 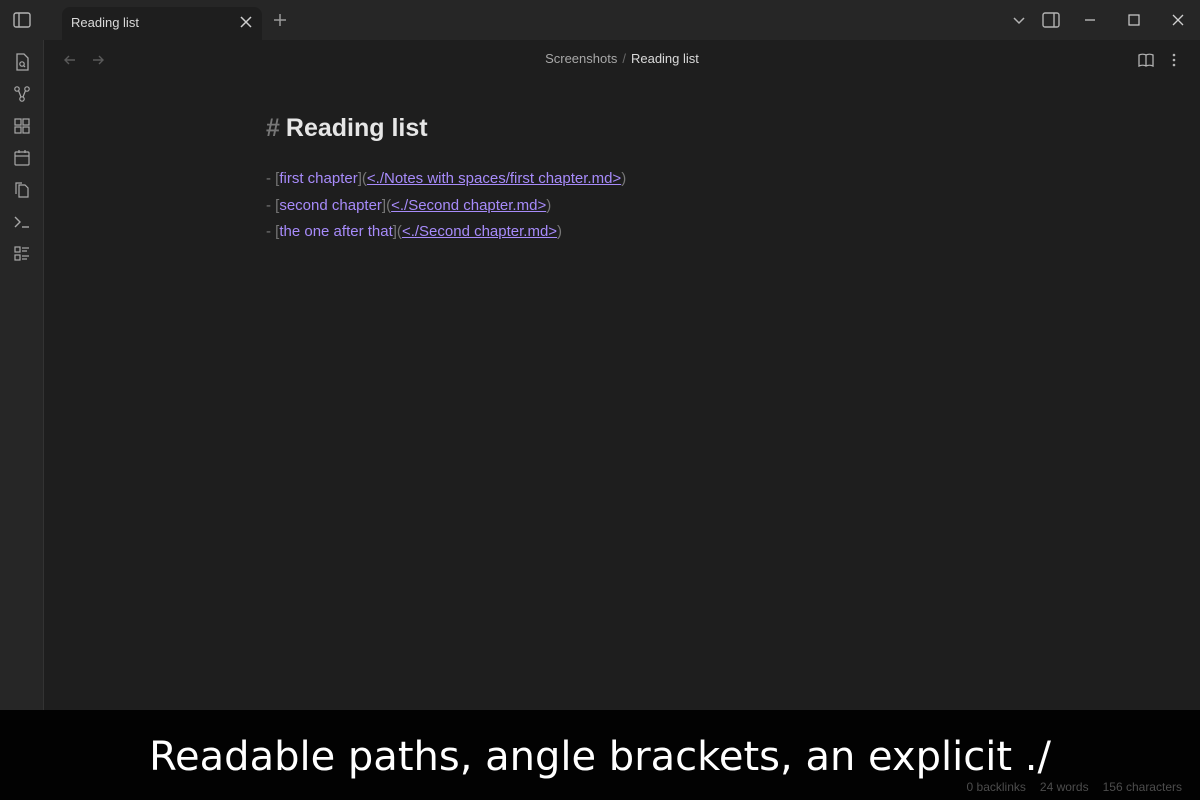 I want to click on tab-reading-list: Reading list, so click(x=162, y=23).